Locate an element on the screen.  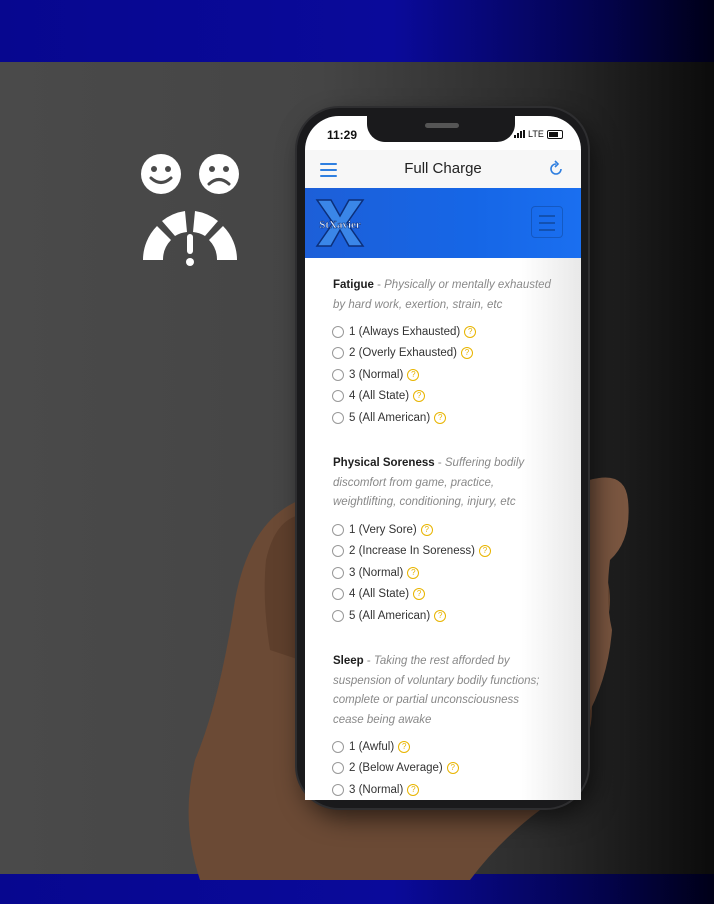
radio-option: 2 (Overly Exhausted)? is located at coordinates (442, 354).